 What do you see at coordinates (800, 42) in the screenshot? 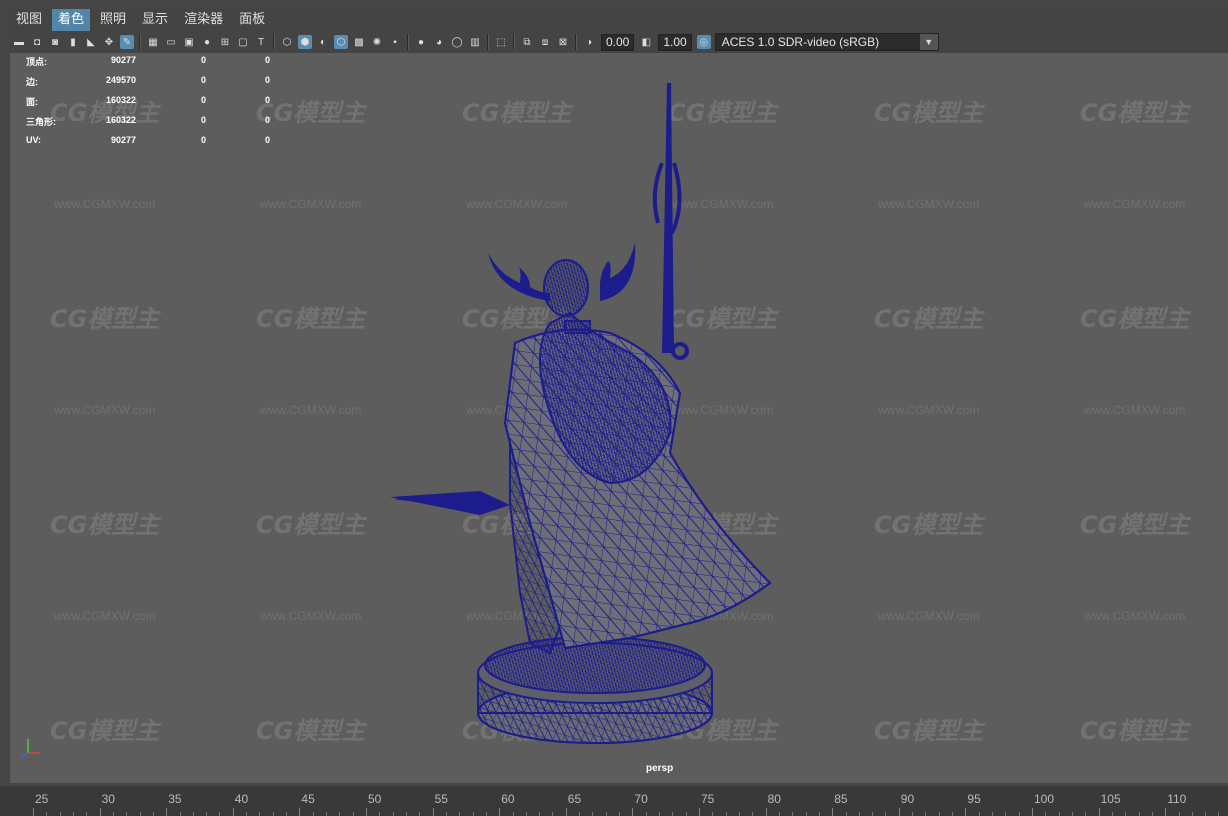
I see `color-space-value: ACES 1.0 SDR-video (sRGB)` at bounding box center [800, 42].